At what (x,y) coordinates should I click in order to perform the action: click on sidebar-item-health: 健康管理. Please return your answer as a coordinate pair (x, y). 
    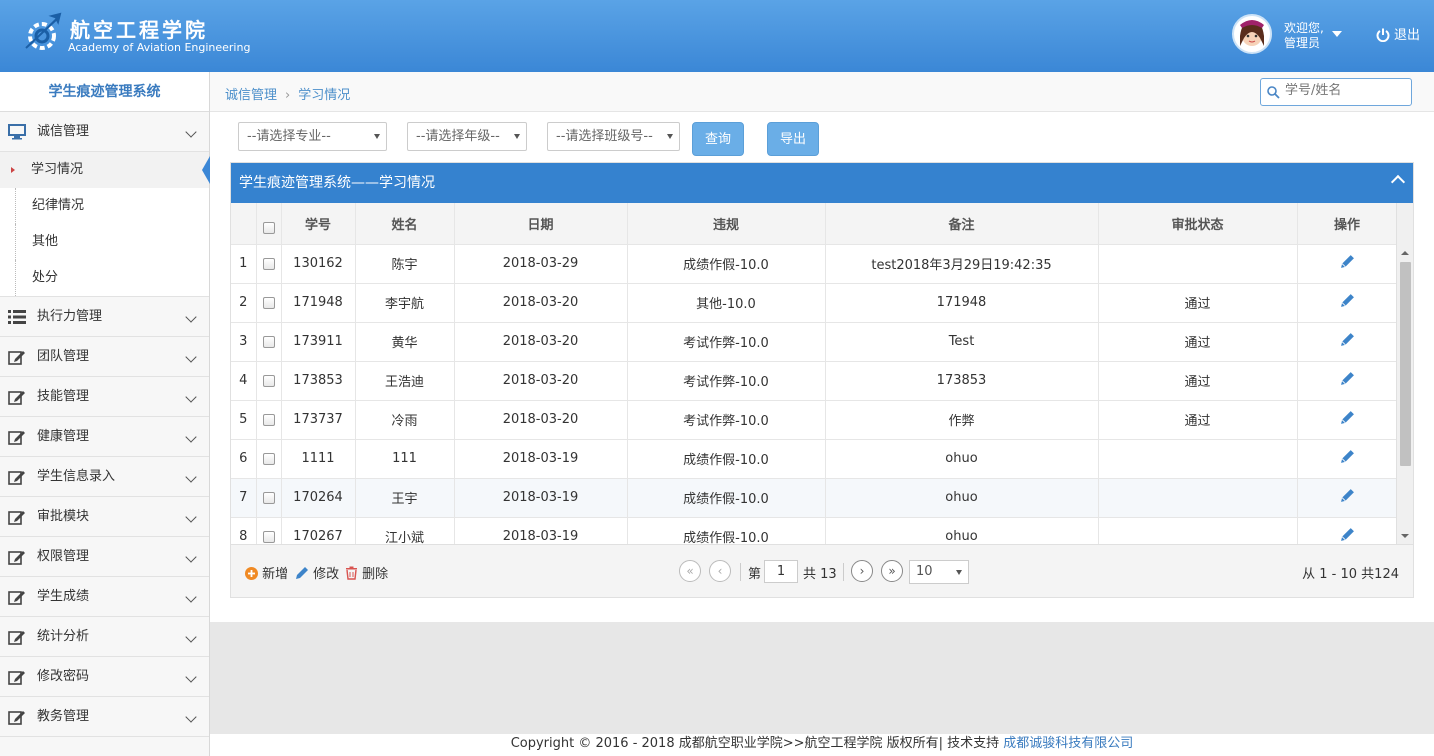
    Looking at the image, I should click on (104, 437).